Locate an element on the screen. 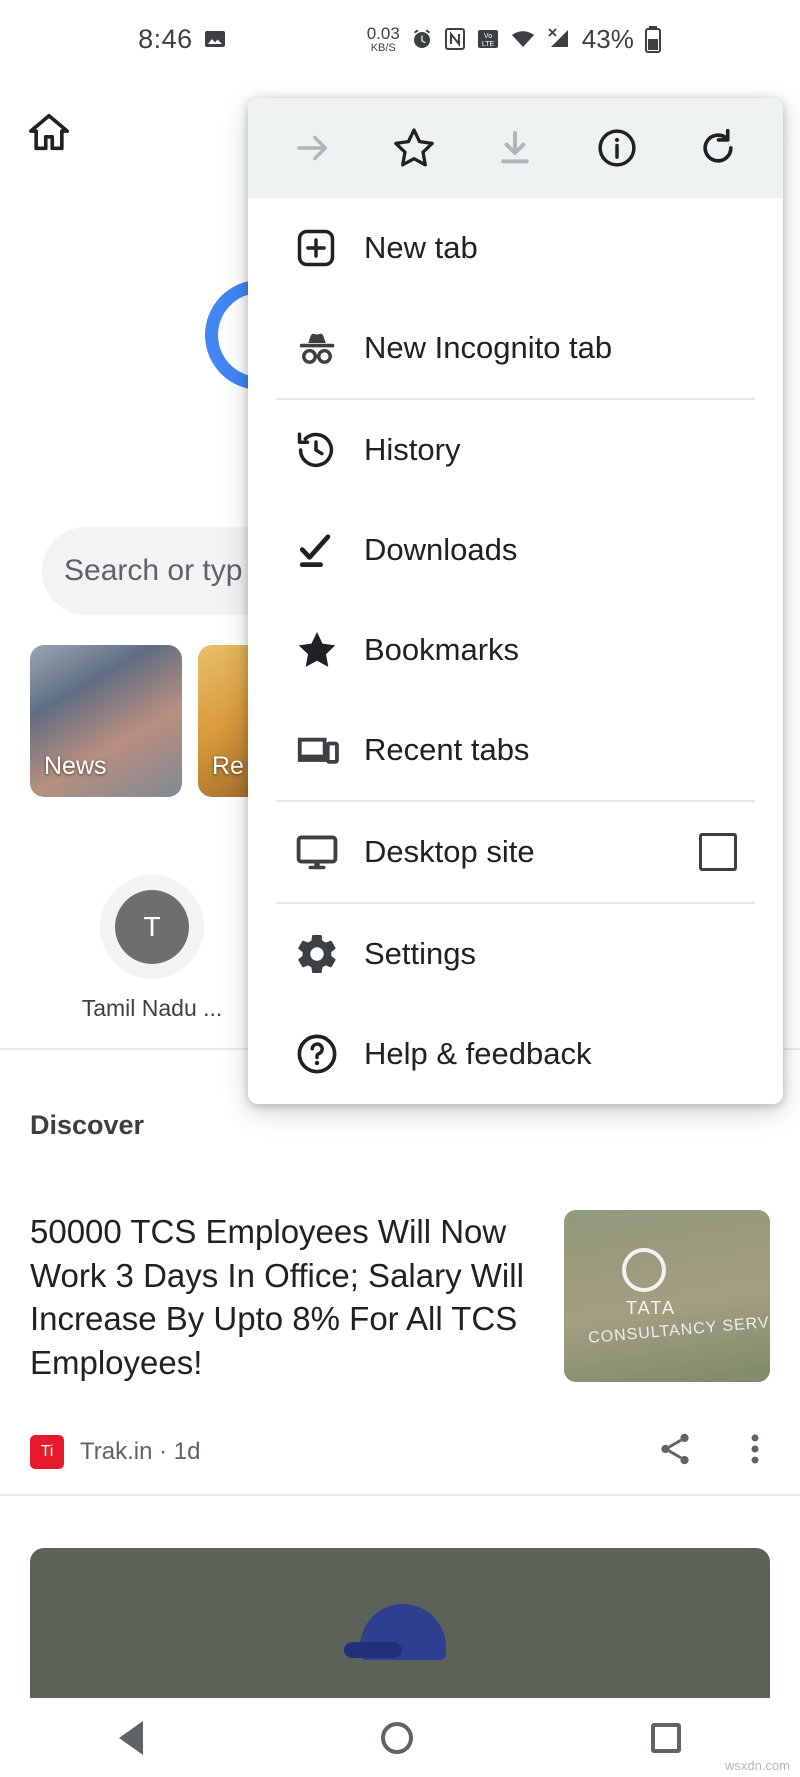 The image size is (800, 1777). menu-item-label: Settings is located at coordinates (420, 953).